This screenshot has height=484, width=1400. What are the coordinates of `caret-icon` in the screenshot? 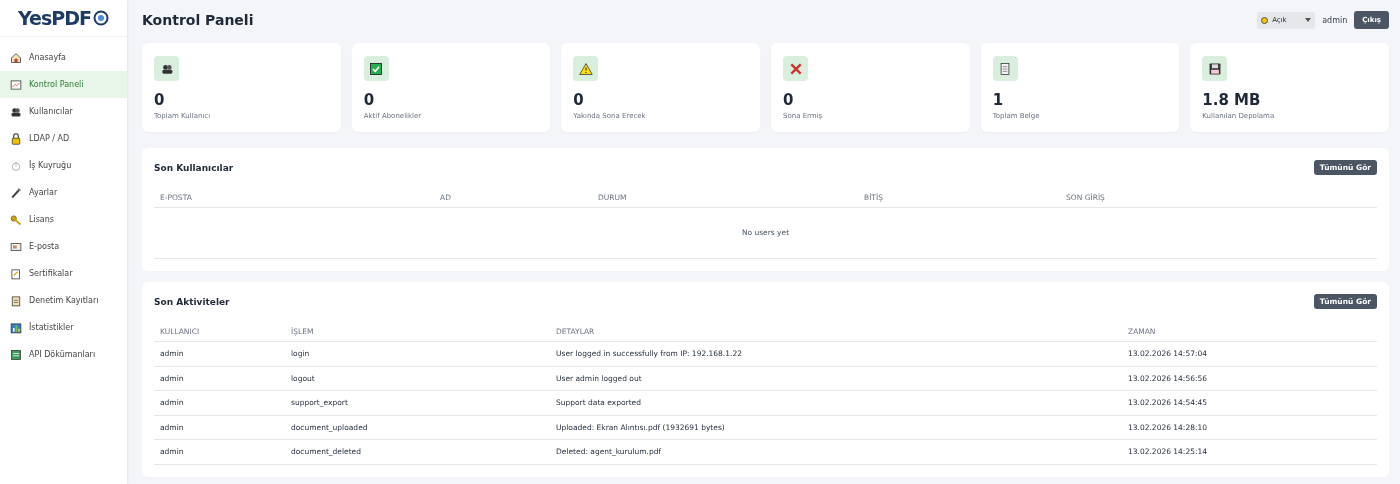 It's located at (1308, 20).